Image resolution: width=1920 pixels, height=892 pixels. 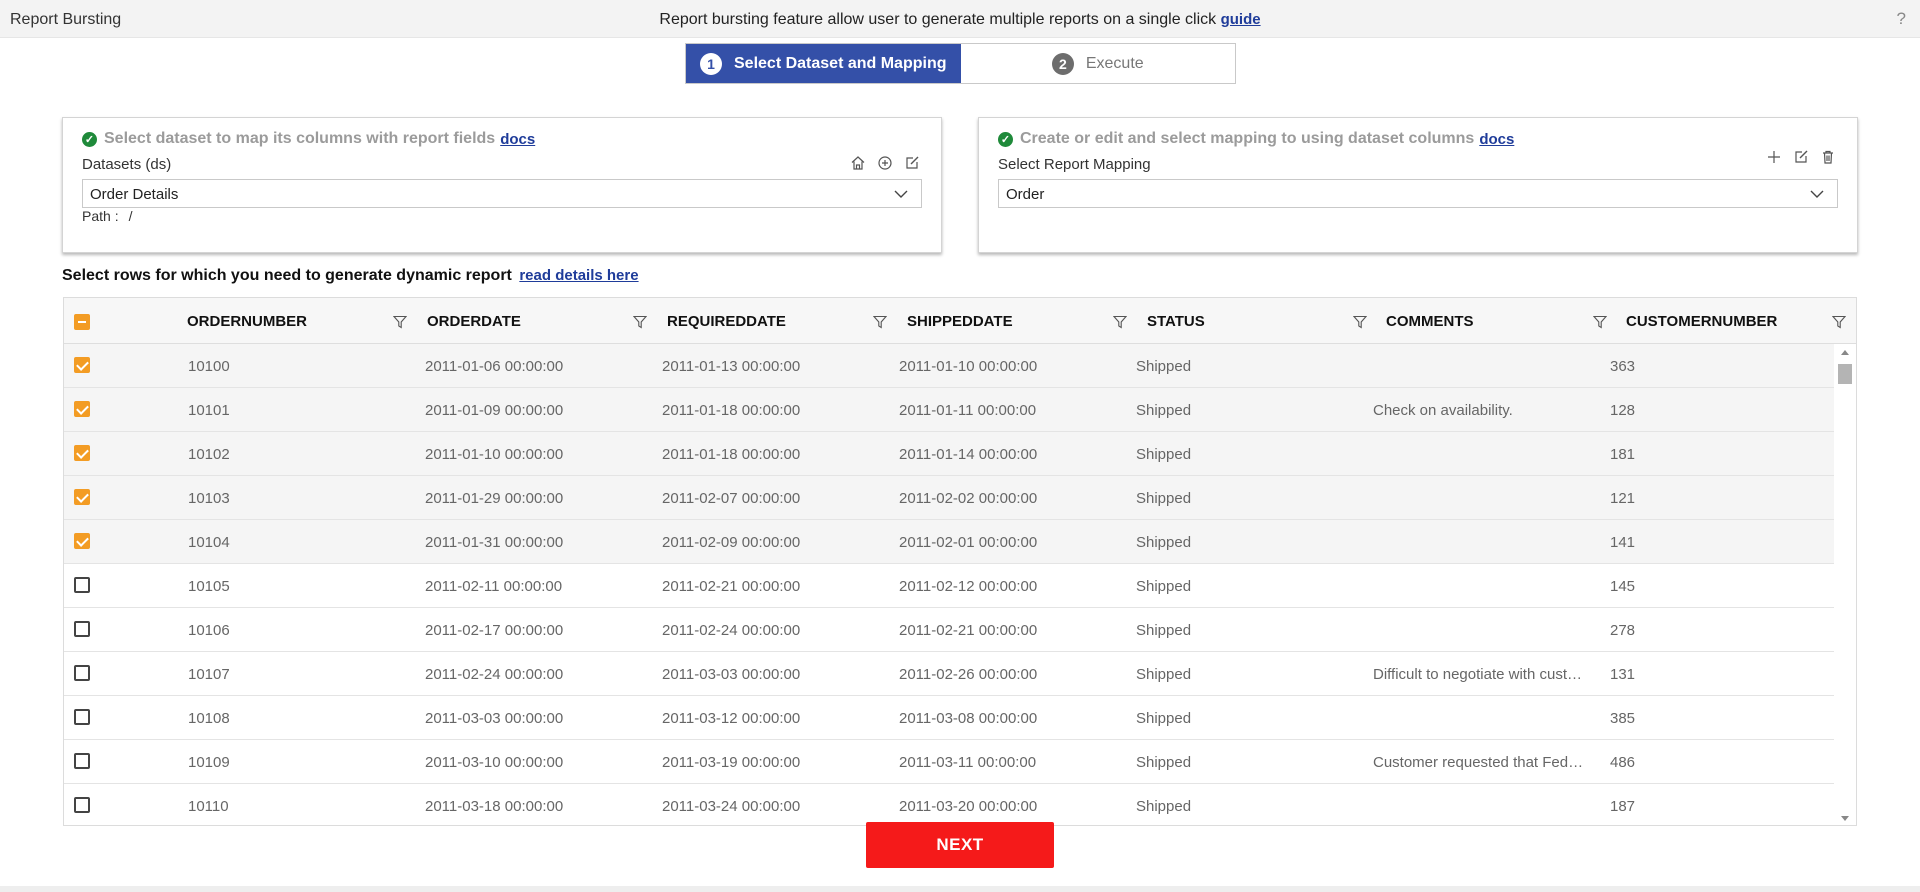 I want to click on step-select-dataset: 1 Select Dataset and Mapping, so click(x=823, y=63).